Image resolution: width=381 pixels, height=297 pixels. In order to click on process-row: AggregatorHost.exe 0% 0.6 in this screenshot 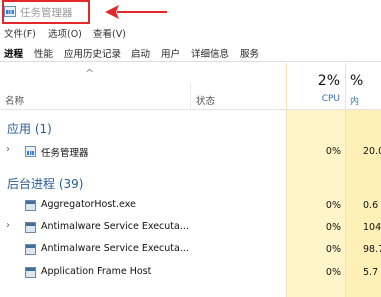, I will do `click(190, 206)`.